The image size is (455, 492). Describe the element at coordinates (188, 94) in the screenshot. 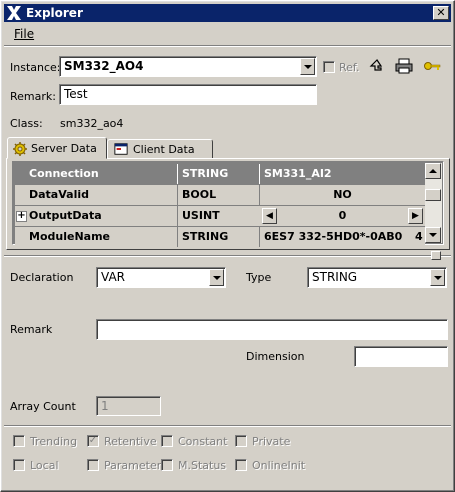

I see `remark-top-input: Test` at that location.